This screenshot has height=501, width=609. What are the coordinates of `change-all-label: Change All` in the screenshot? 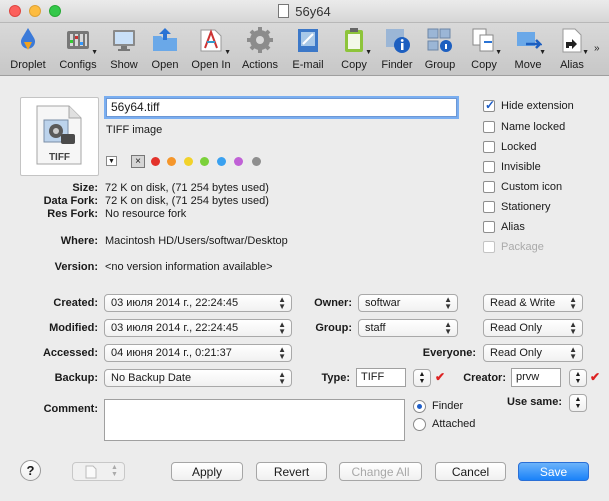 It's located at (380, 472).